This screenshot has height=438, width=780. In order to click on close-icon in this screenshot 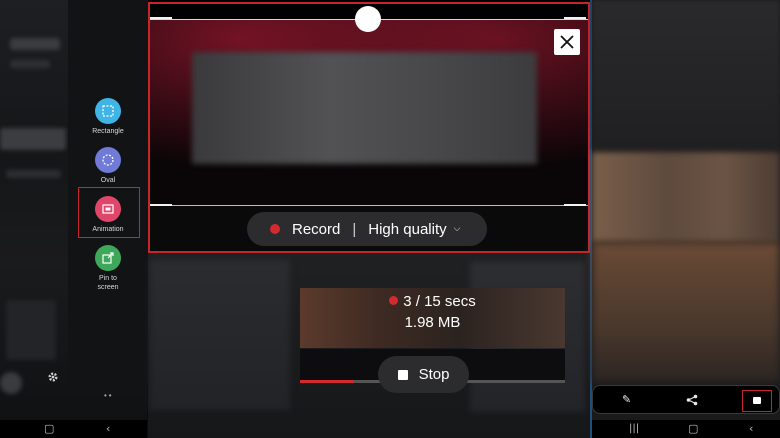, I will do `click(567, 42)`.